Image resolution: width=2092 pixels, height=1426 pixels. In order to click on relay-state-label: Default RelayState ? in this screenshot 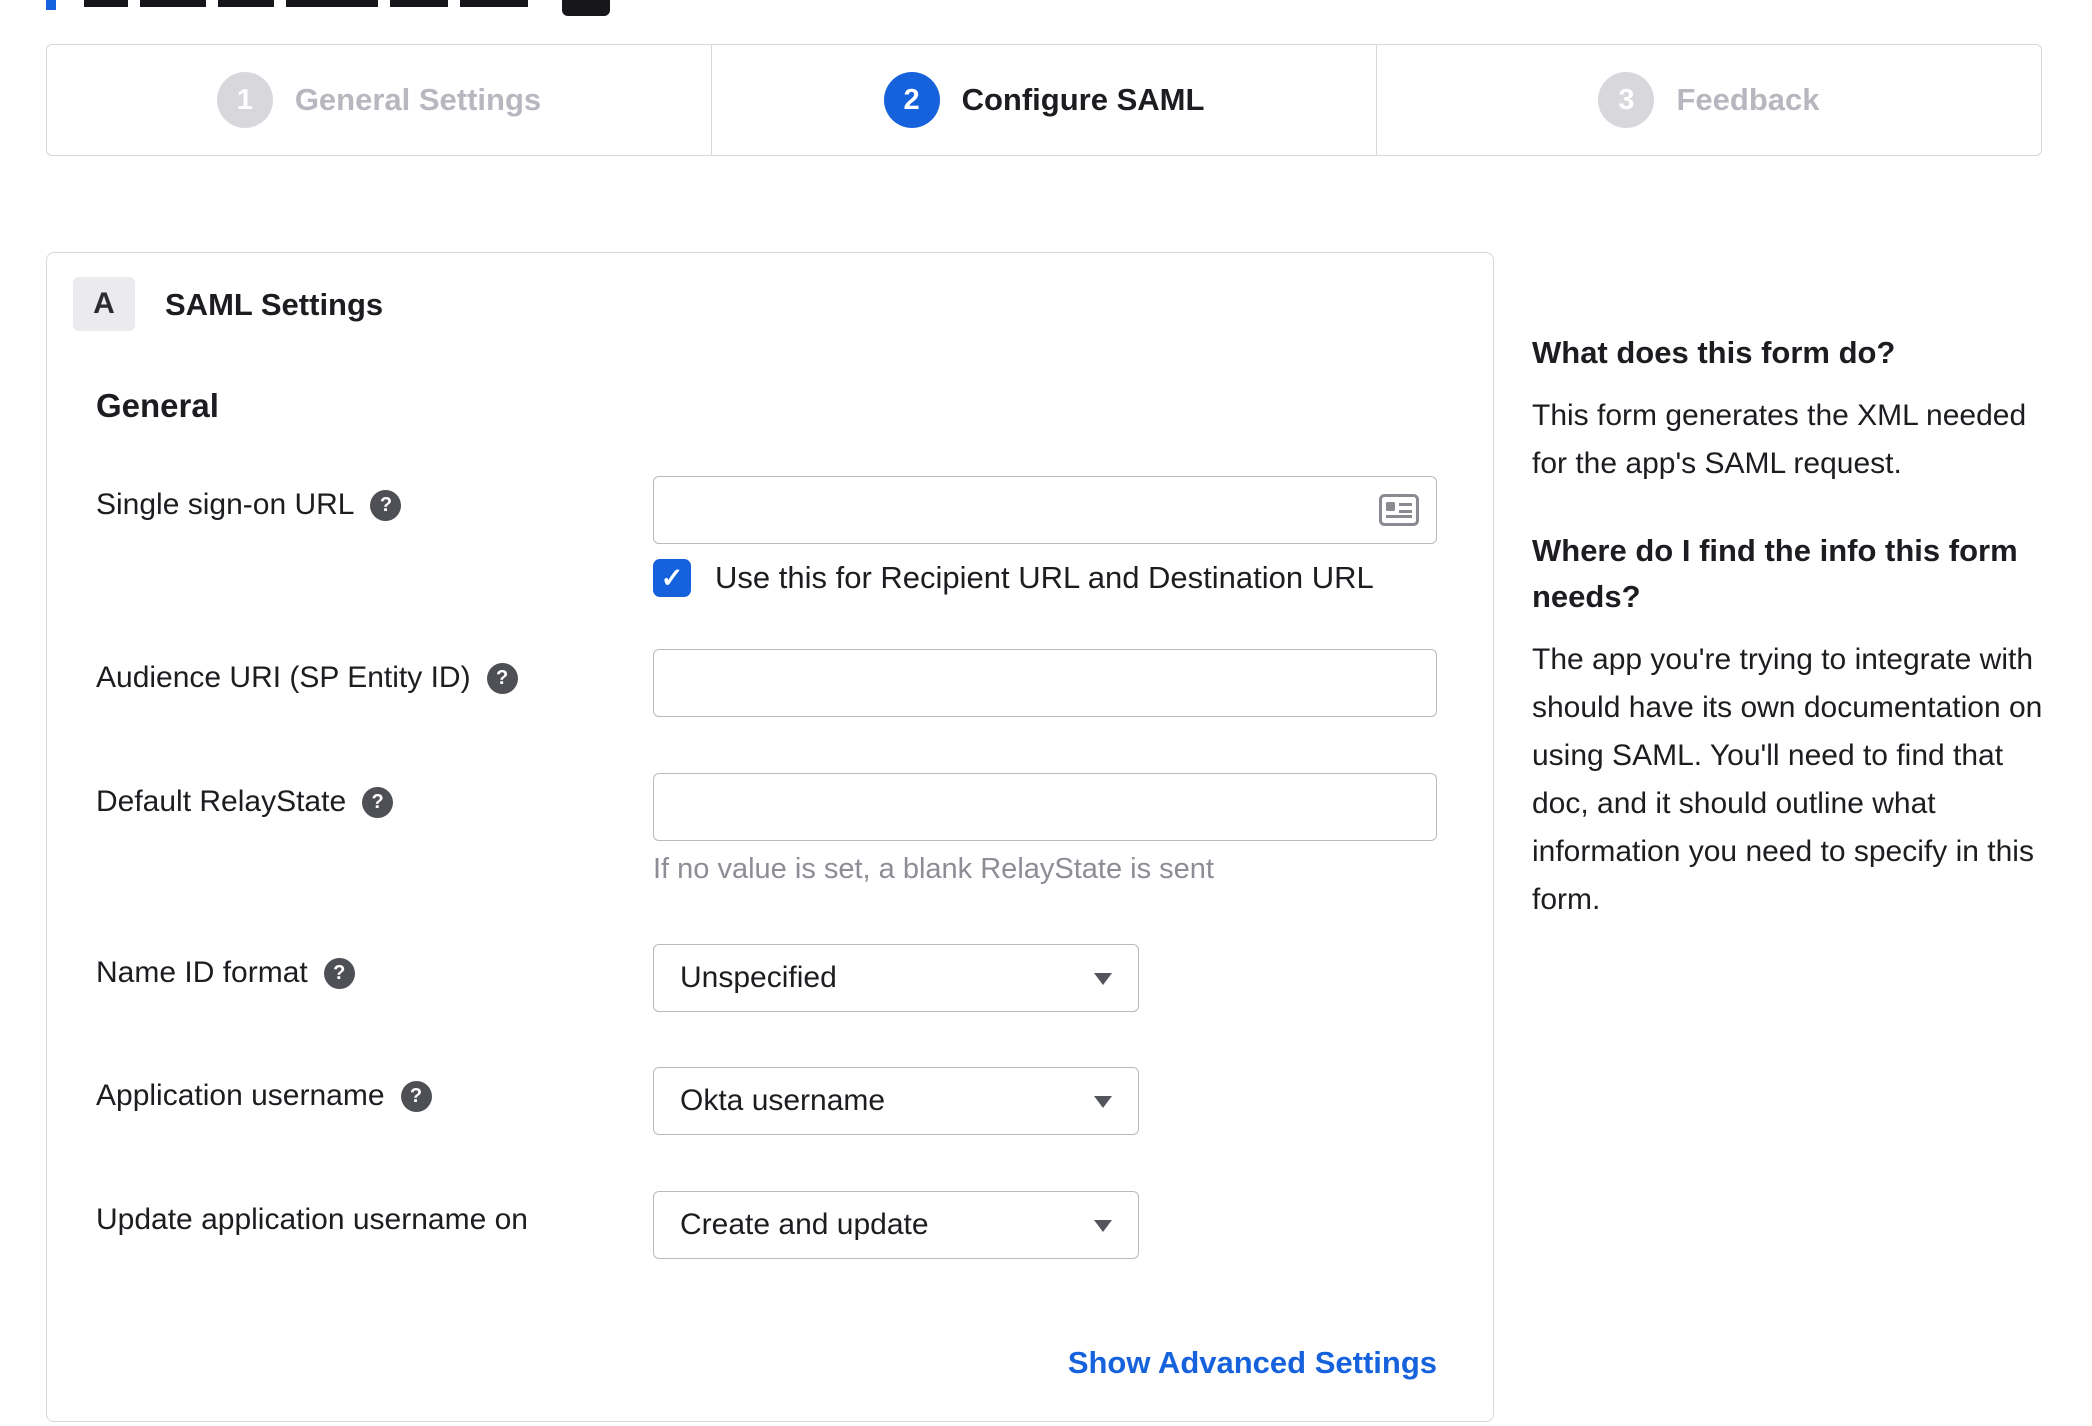, I will do `click(245, 802)`.